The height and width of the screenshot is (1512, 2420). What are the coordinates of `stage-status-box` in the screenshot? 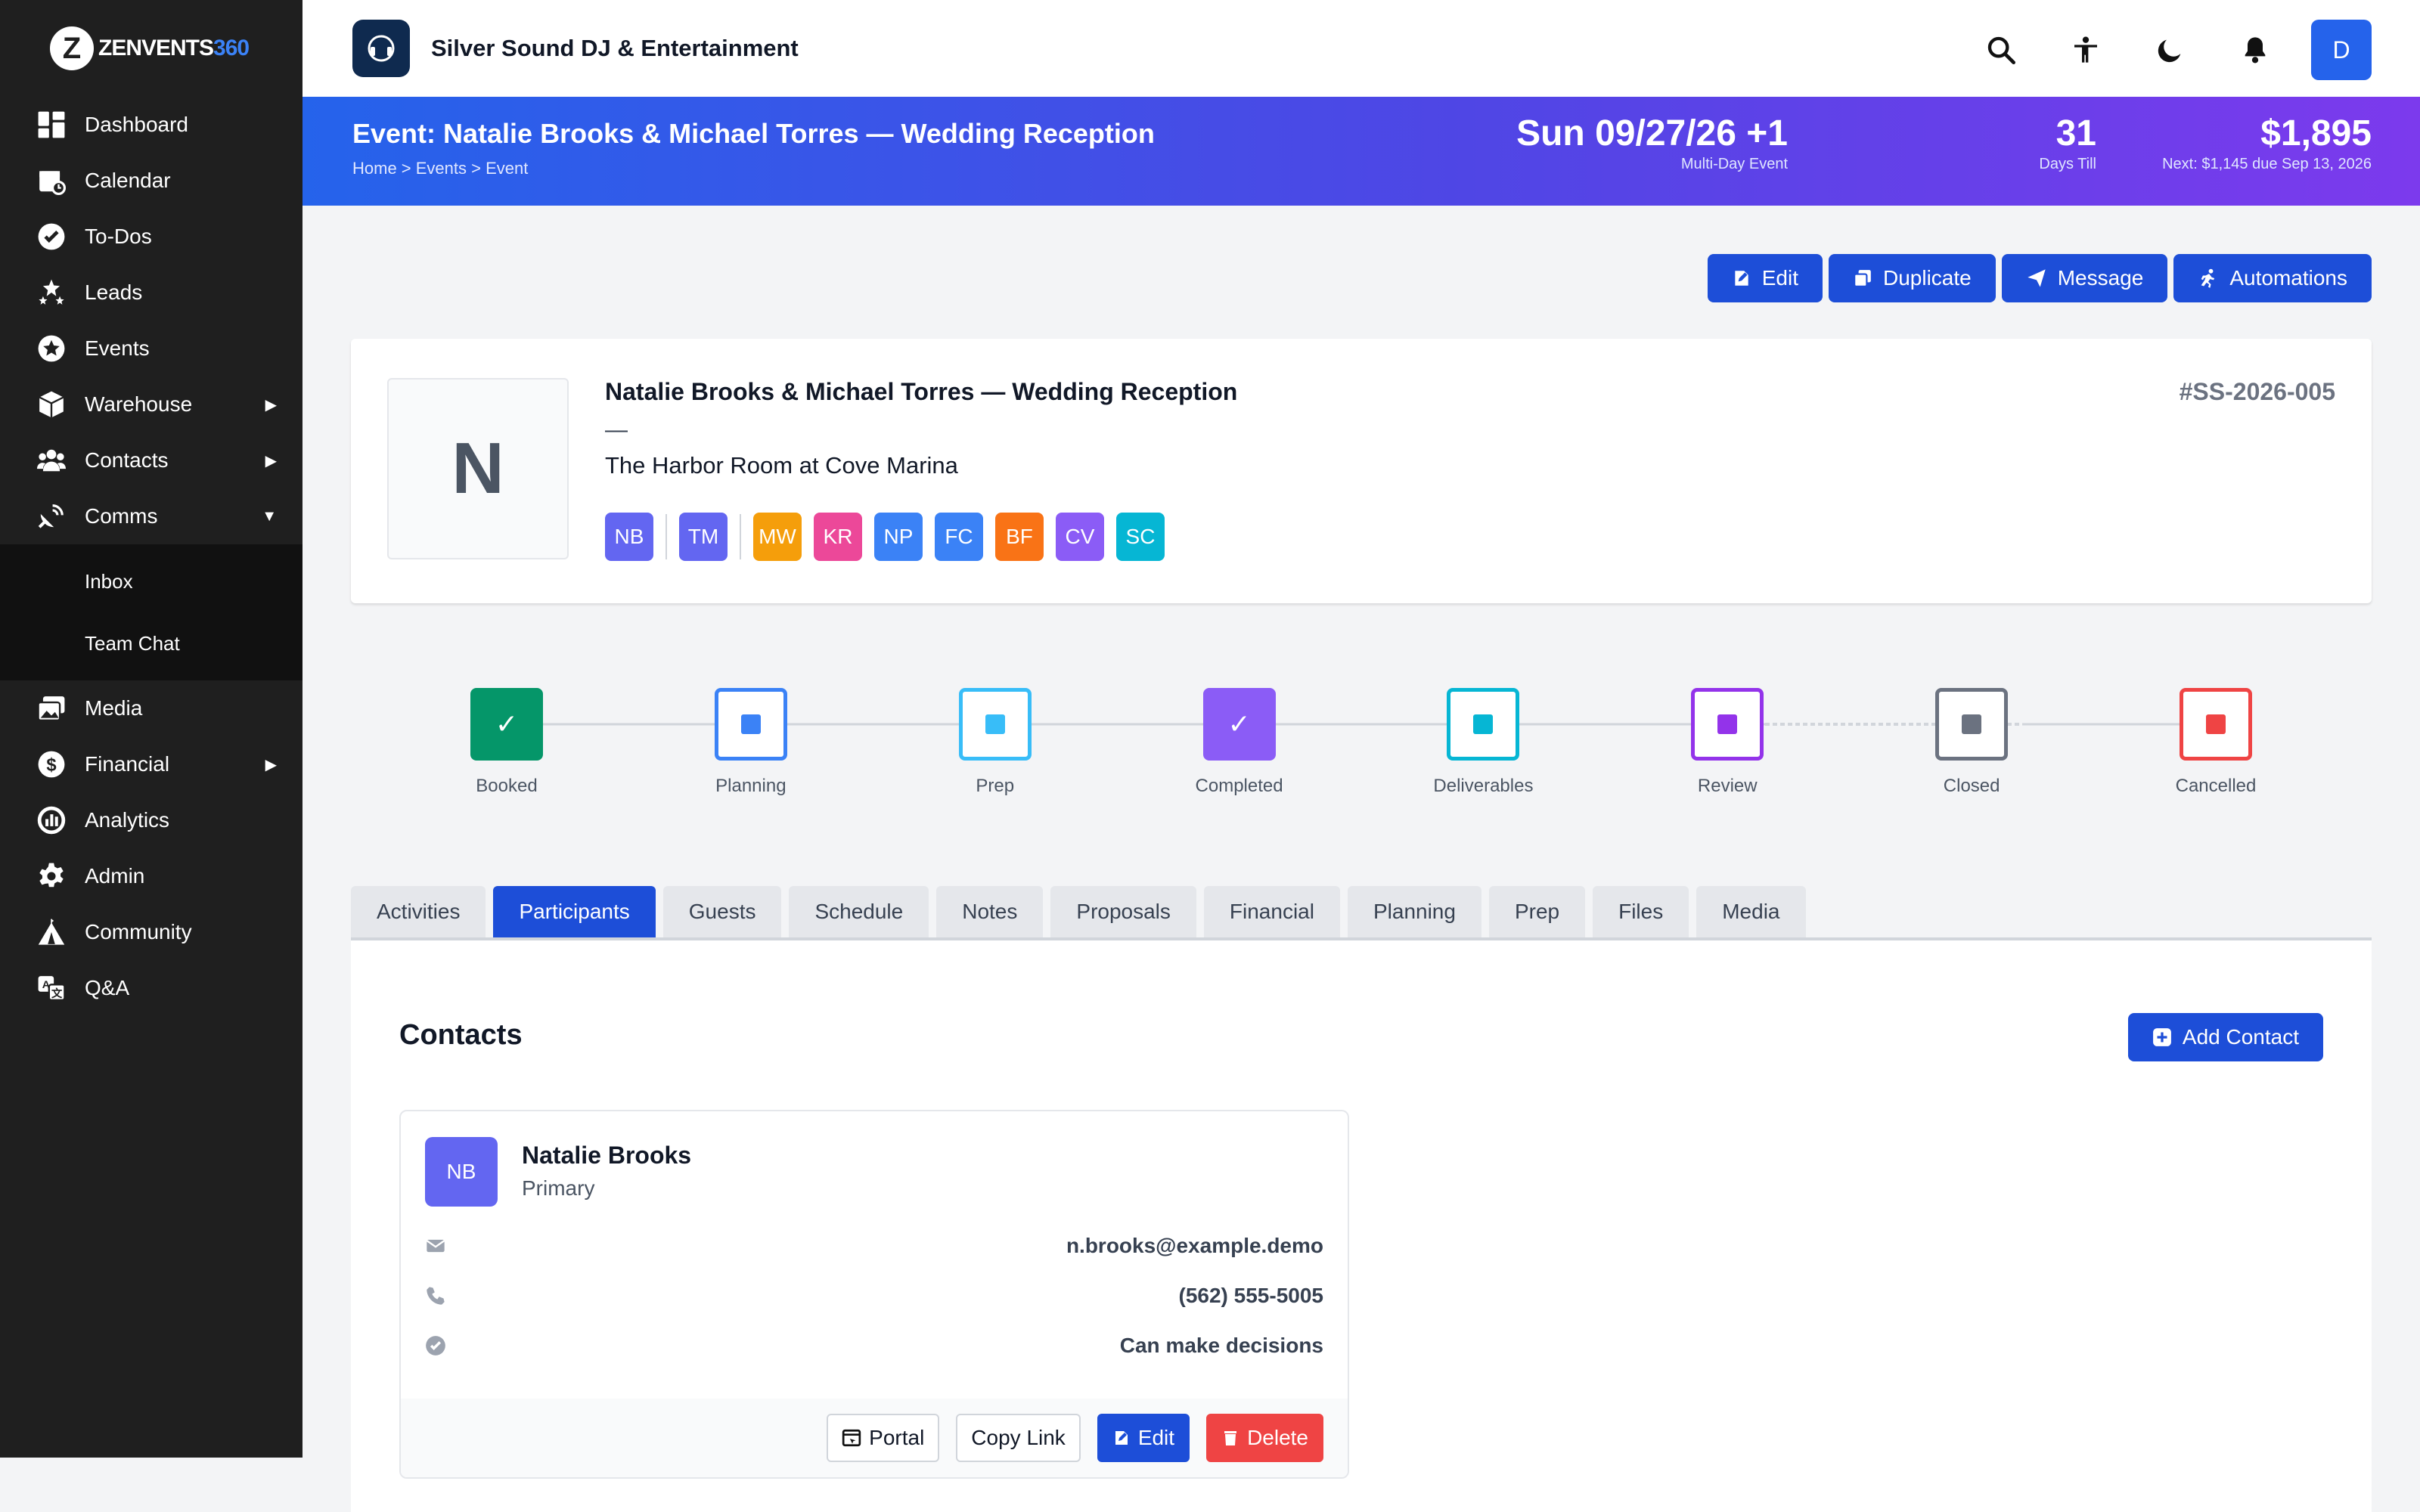 It's located at (2216, 724).